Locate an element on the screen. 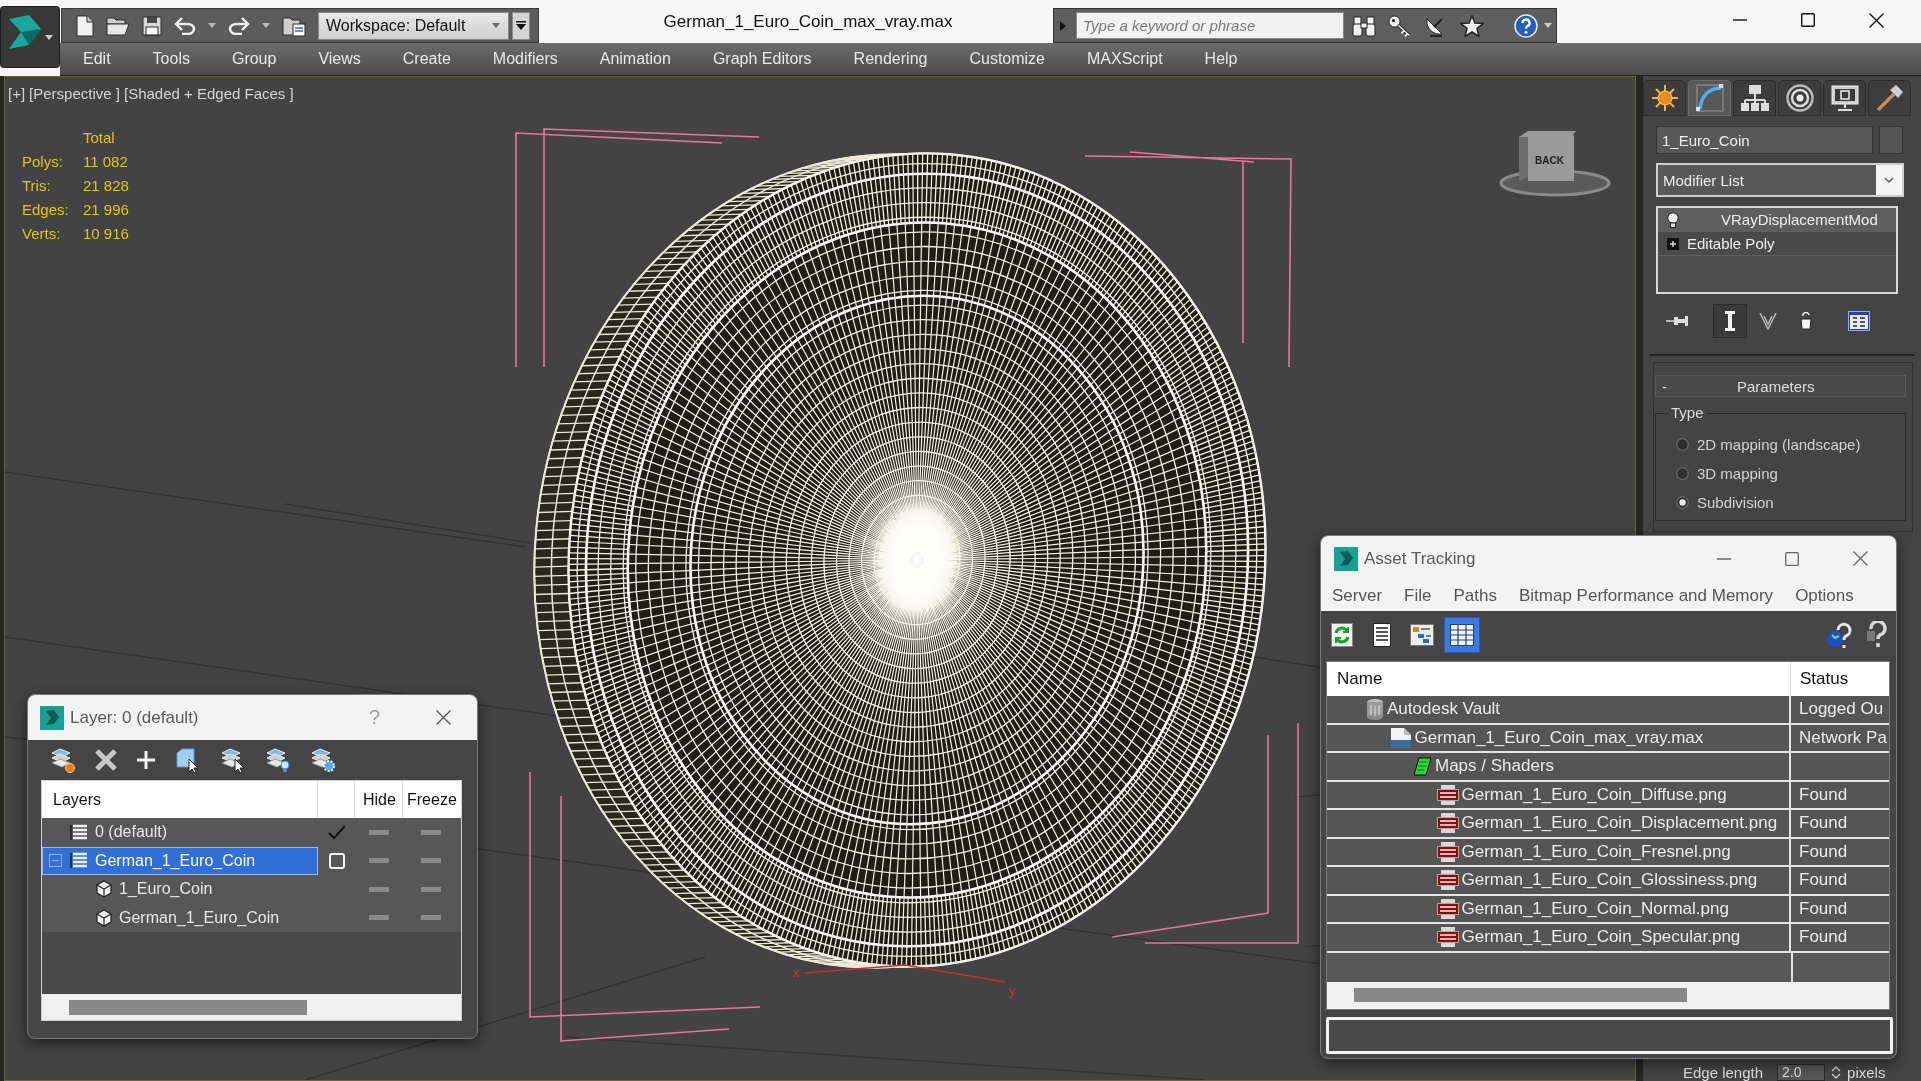 Image resolution: width=1921 pixels, height=1081 pixels. delete-icon is located at coordinates (106, 760).